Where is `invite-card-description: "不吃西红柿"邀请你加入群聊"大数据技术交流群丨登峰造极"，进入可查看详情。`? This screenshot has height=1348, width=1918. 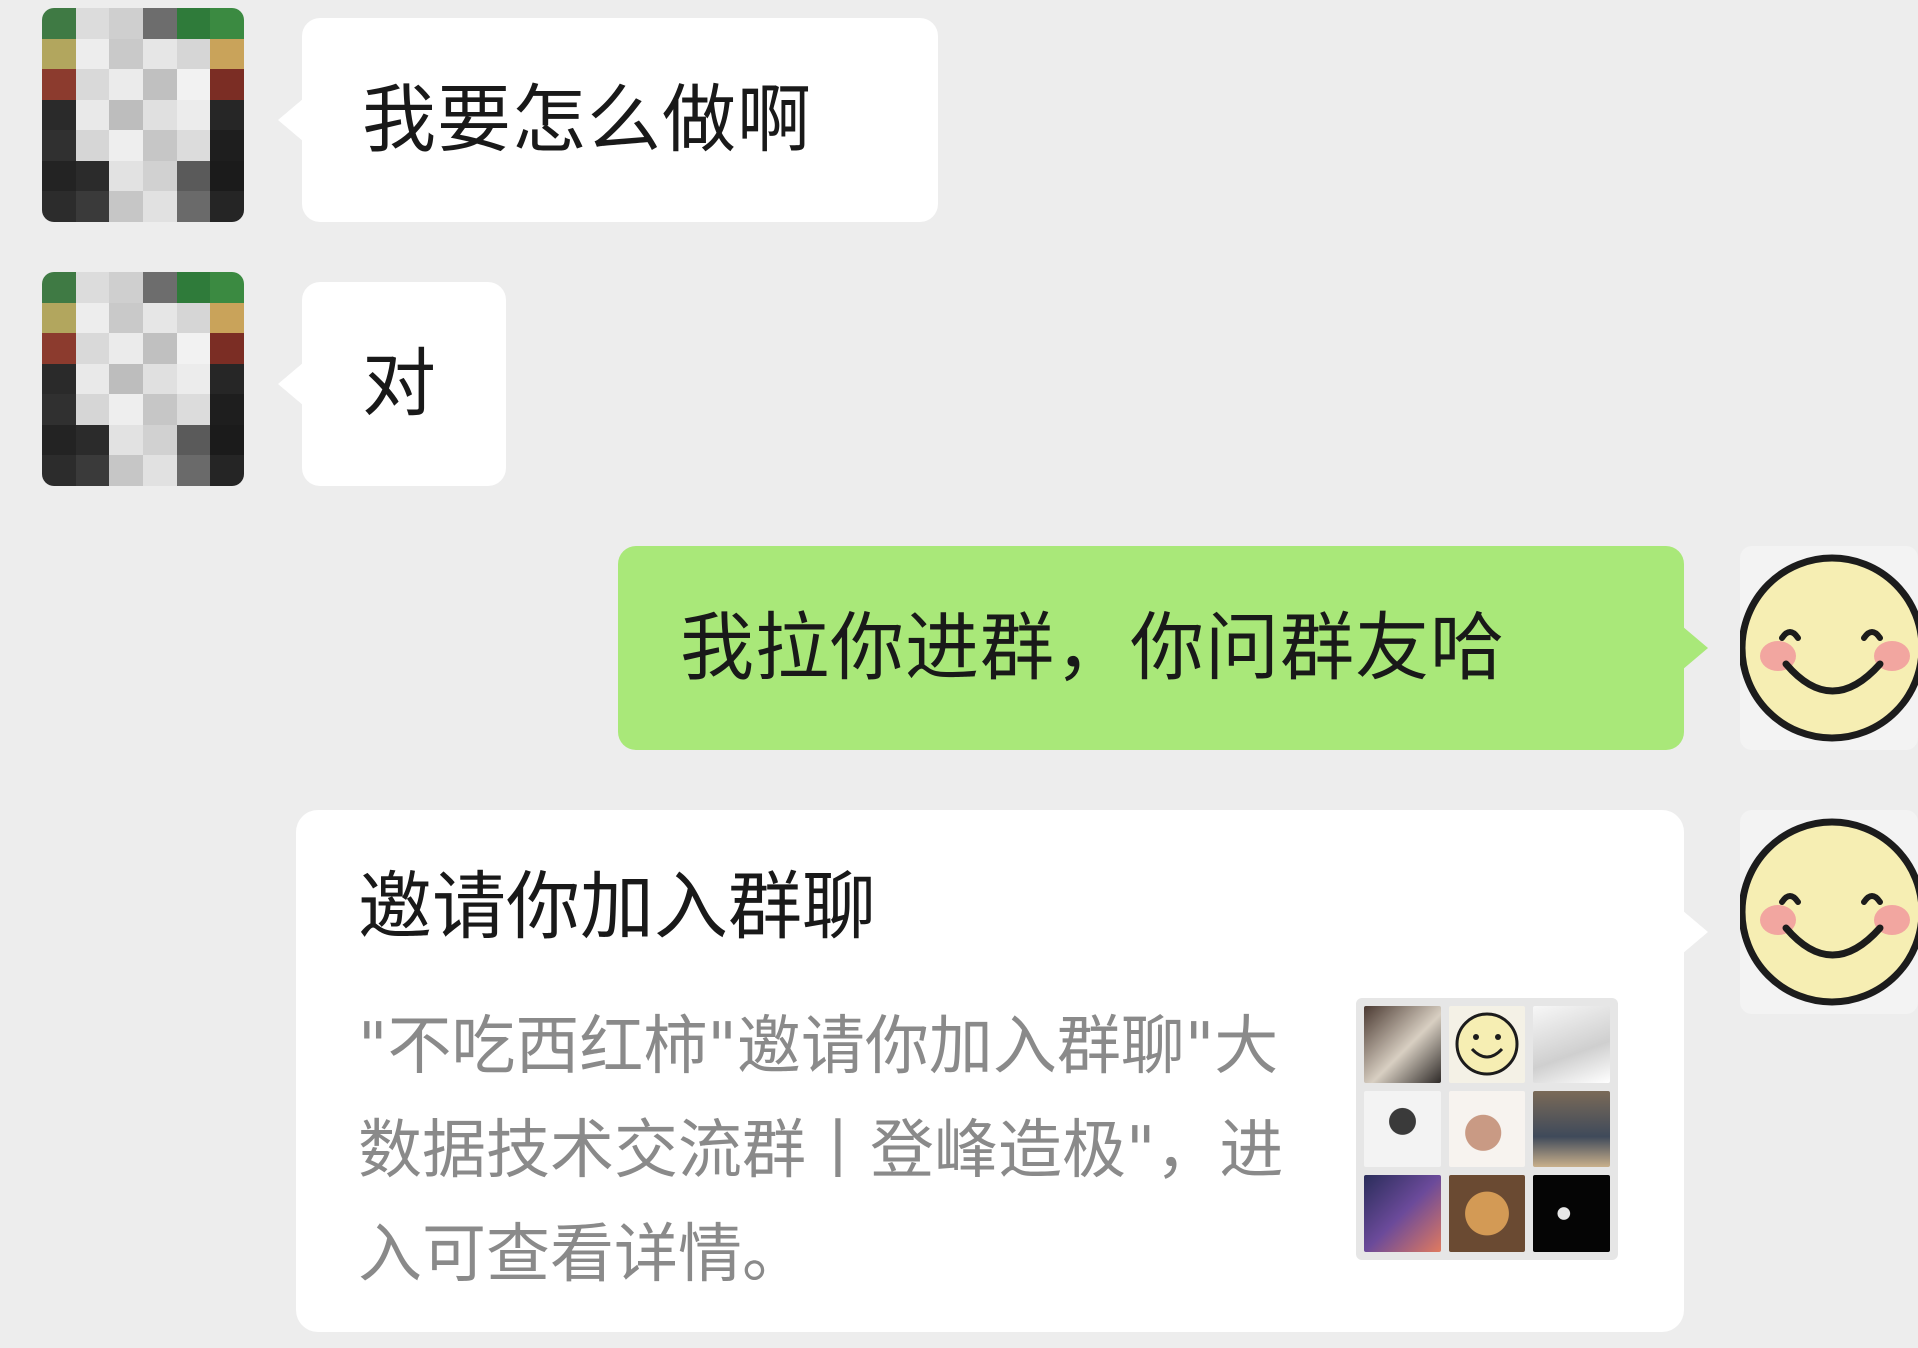 invite-card-description: "不吃西红柿"邀请你加入群聊"大数据技术交流群丨登峰造极"，进入可查看详情。 is located at coordinates (821, 1151).